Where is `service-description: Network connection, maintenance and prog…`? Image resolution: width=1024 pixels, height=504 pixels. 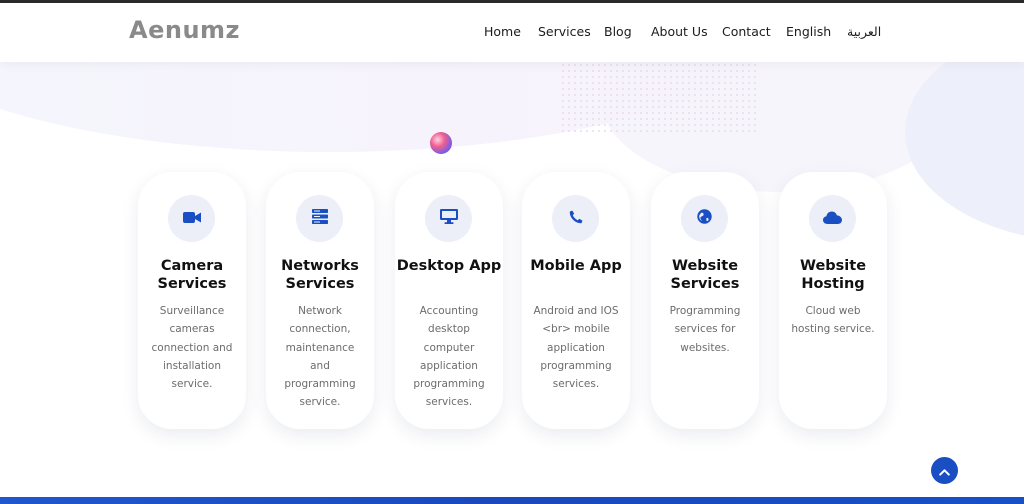 service-description: Network connection, maintenance and prog… is located at coordinates (320, 357).